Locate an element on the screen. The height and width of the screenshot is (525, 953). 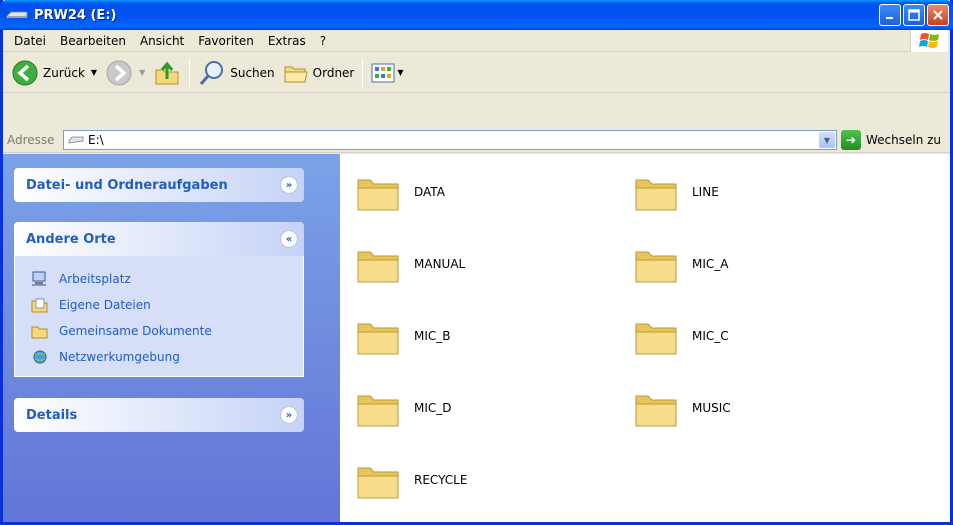
address-dropdown-icon: ▼ is located at coordinates (827, 140).